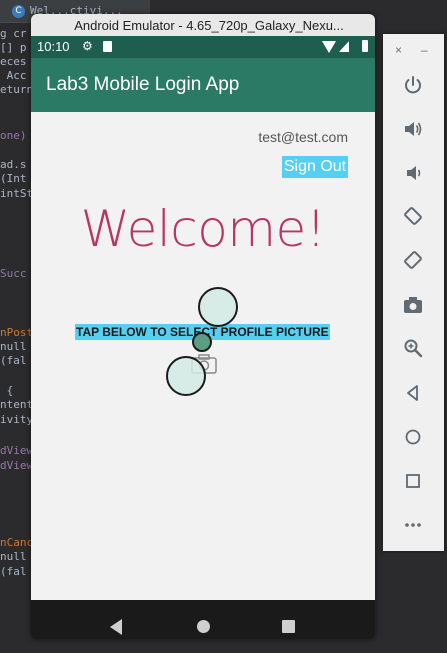 This screenshot has height=653, width=447. I want to click on app-title: Lab3 Mobile Login App, so click(143, 84).